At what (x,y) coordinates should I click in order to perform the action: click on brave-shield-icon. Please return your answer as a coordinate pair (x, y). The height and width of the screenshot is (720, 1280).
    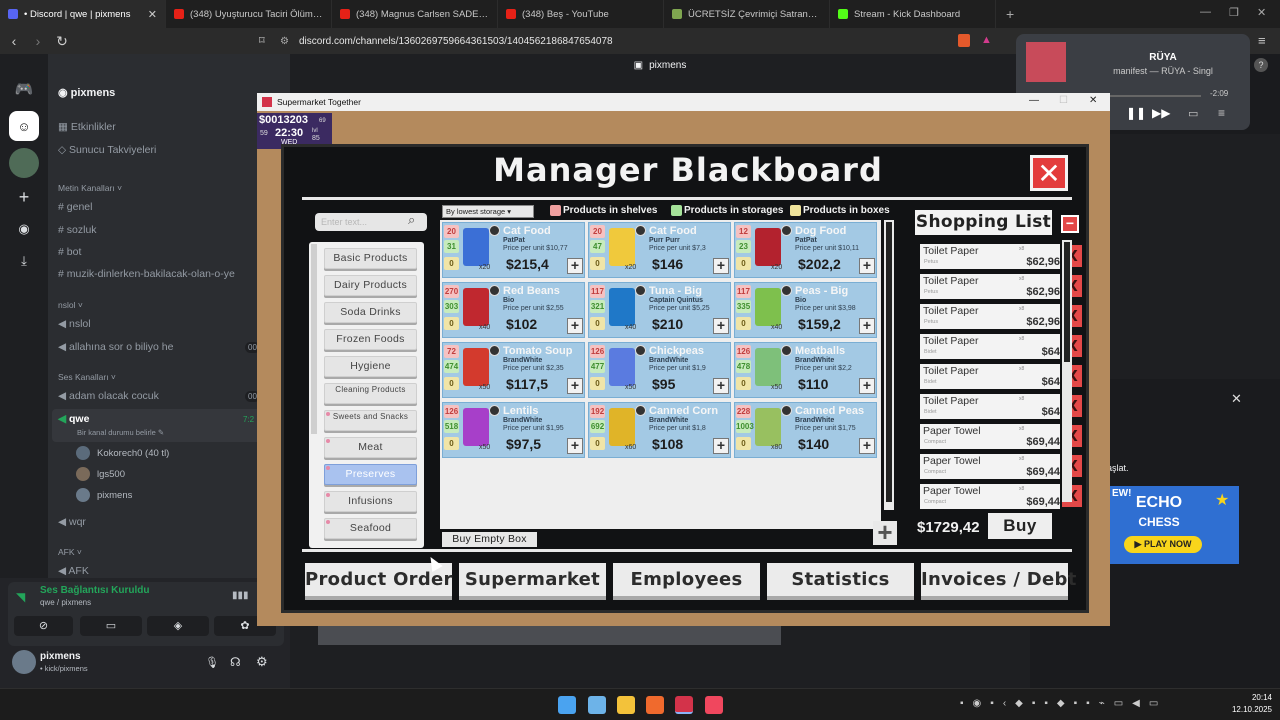
    Looking at the image, I should click on (964, 40).